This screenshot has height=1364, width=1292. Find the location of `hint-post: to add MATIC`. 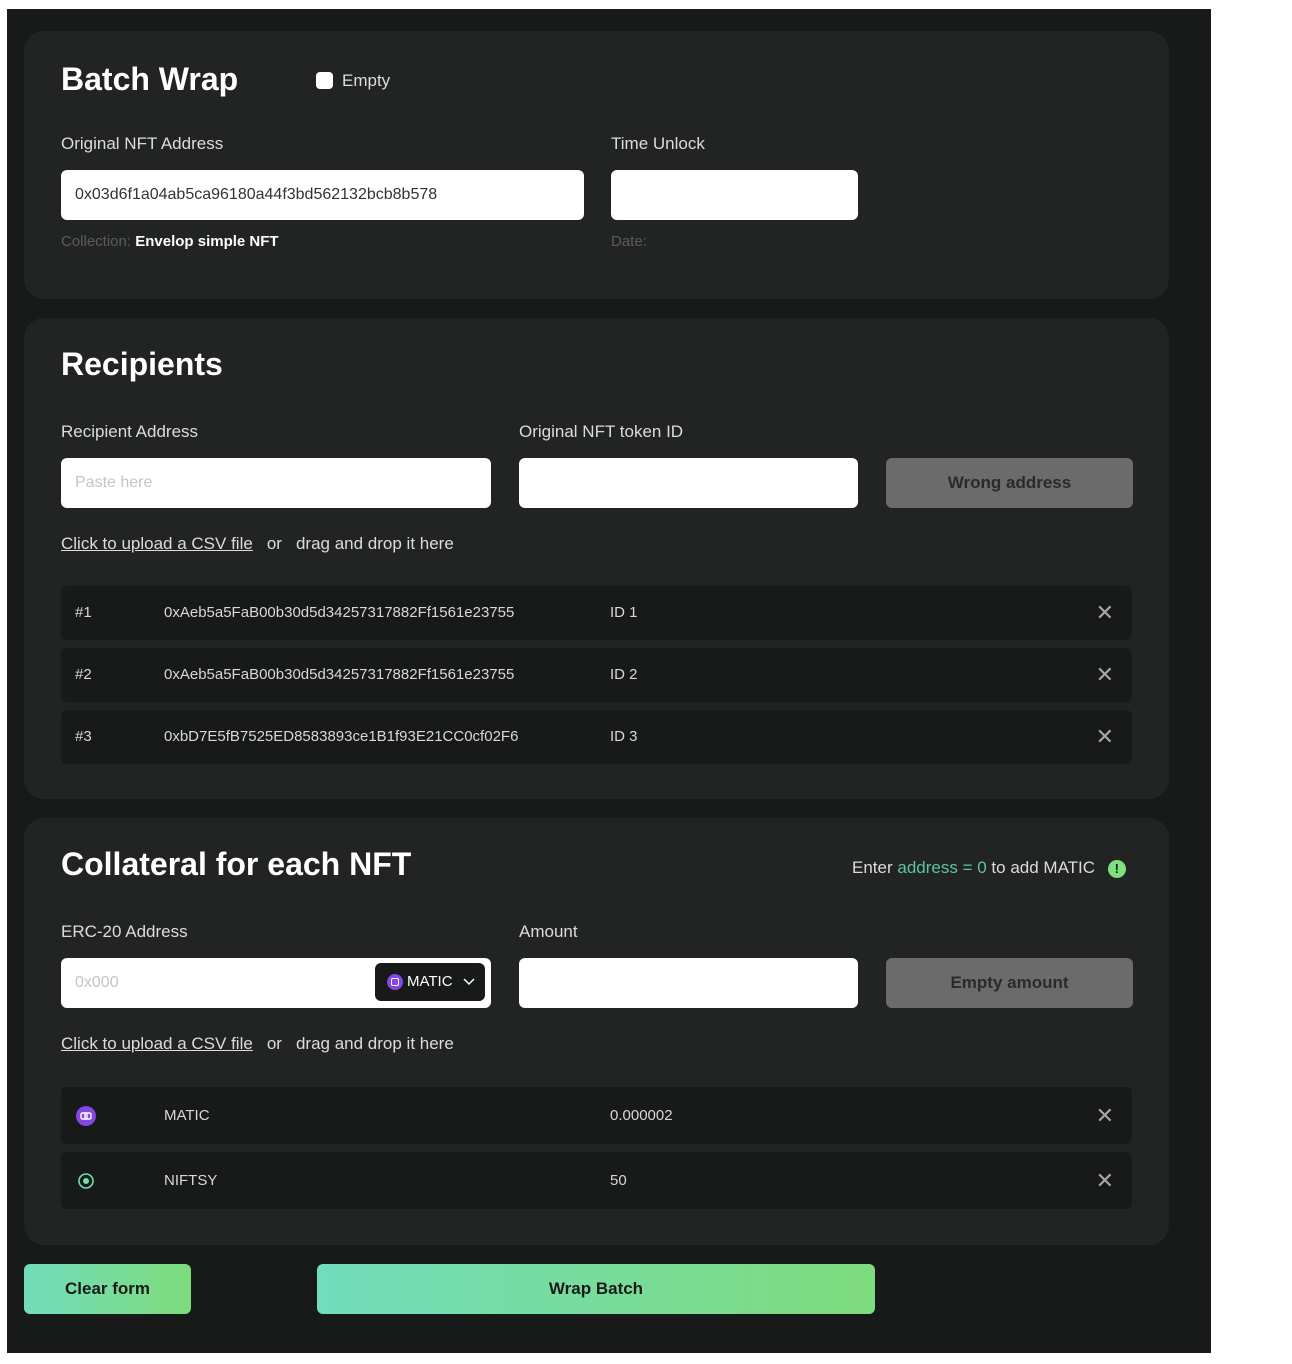

hint-post: to add MATIC is located at coordinates (1043, 867).